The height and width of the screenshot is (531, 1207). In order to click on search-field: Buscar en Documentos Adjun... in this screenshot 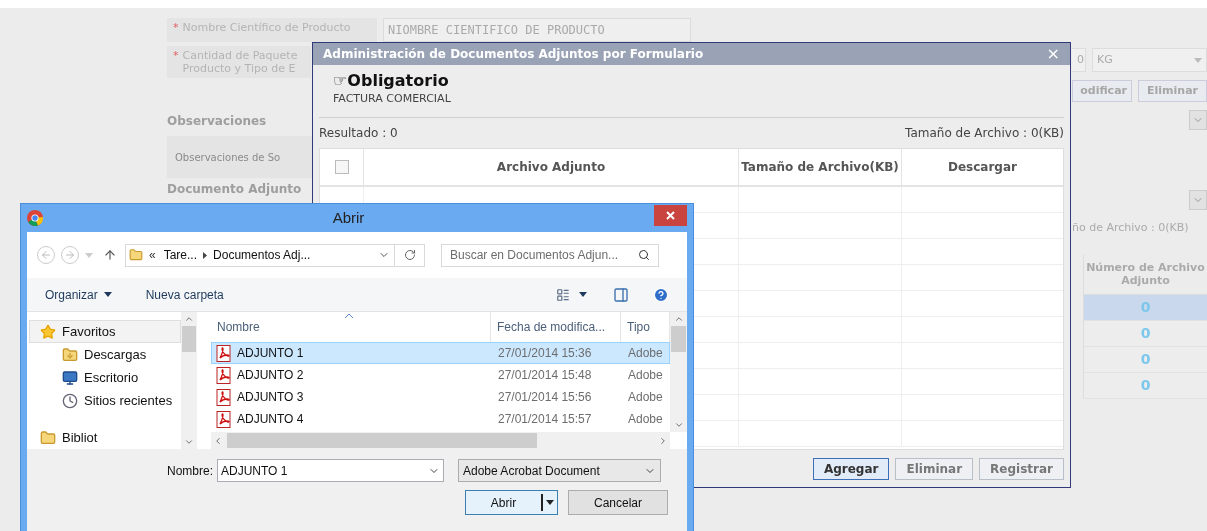, I will do `click(550, 255)`.